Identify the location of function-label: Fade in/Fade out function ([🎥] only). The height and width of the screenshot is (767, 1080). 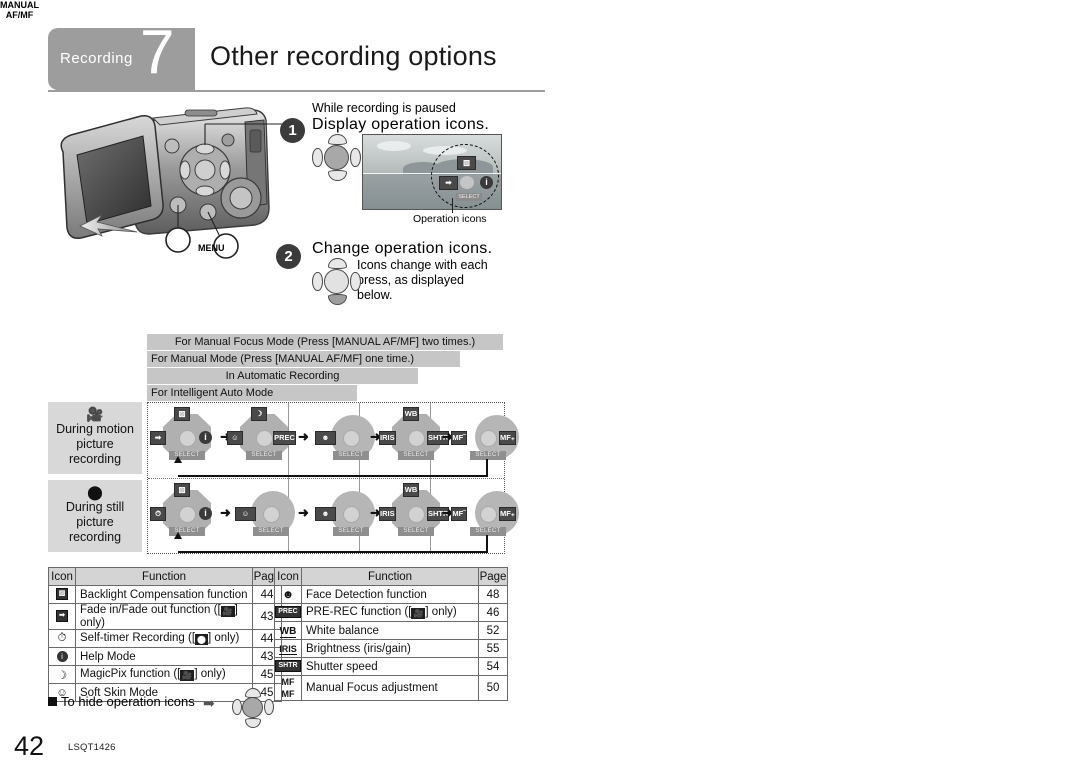
(164, 616).